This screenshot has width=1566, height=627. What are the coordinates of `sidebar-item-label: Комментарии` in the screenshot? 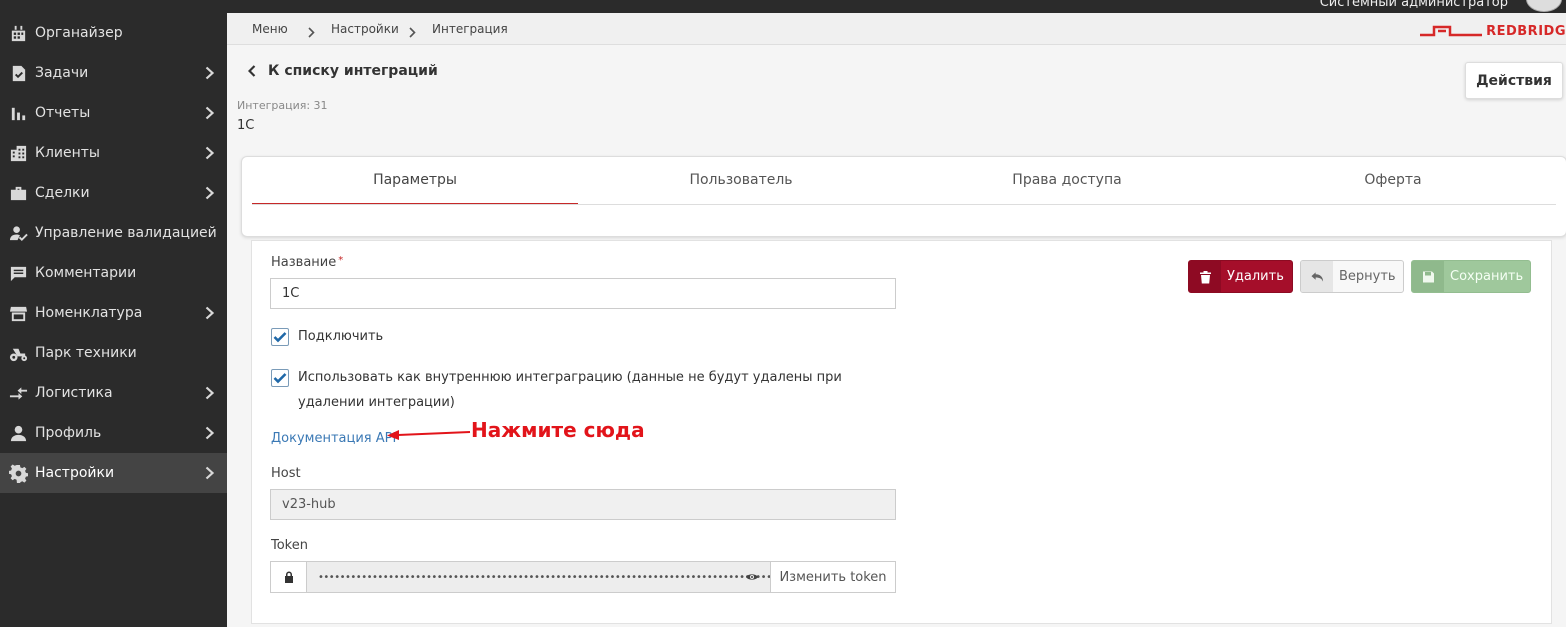 It's located at (86, 273).